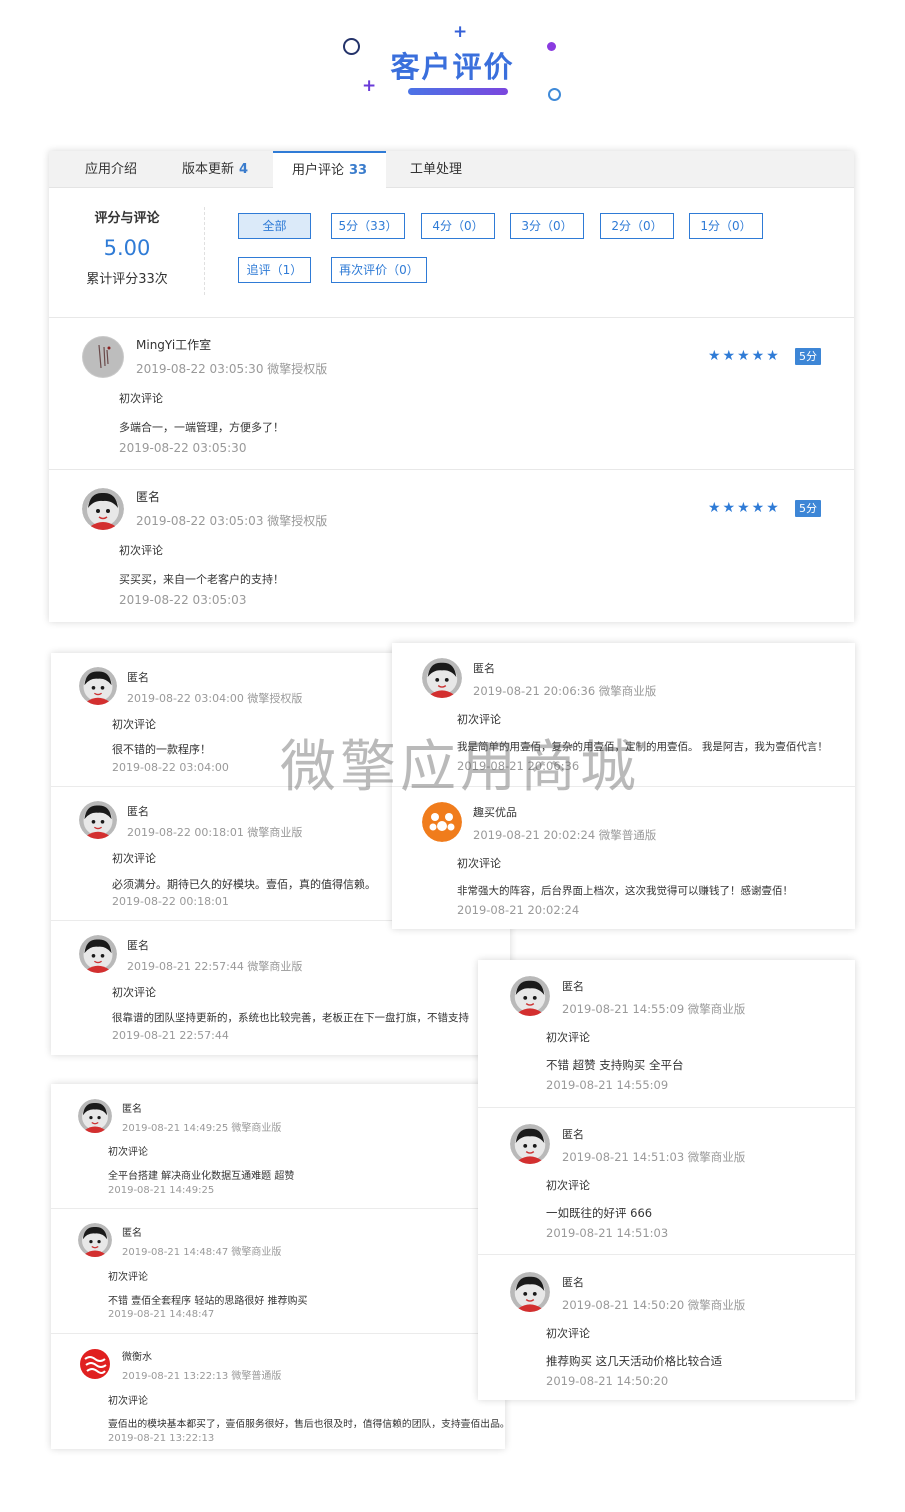 This screenshot has width=905, height=1512. Describe the element at coordinates (565, 835) in the screenshot. I see `review-meta: 2019-08-21 20:02:24 微擎普通版` at that location.